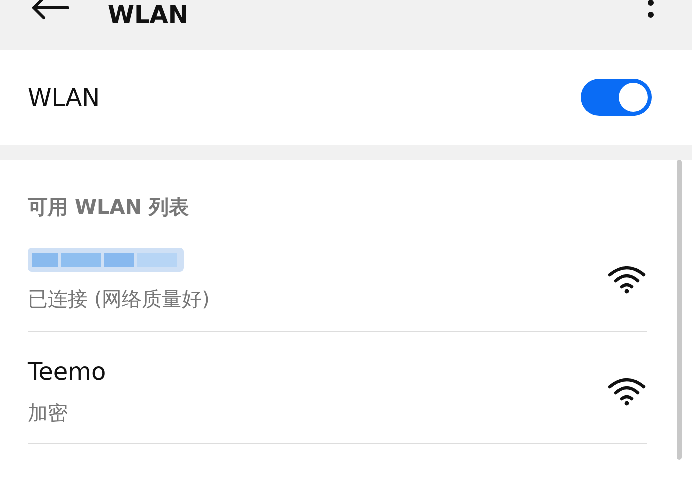  Describe the element at coordinates (50, 11) in the screenshot. I see `back-icon` at that location.